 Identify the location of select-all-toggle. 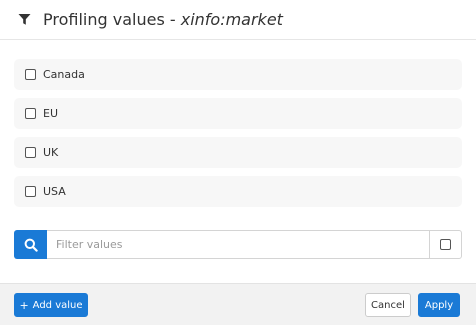
(445, 244).